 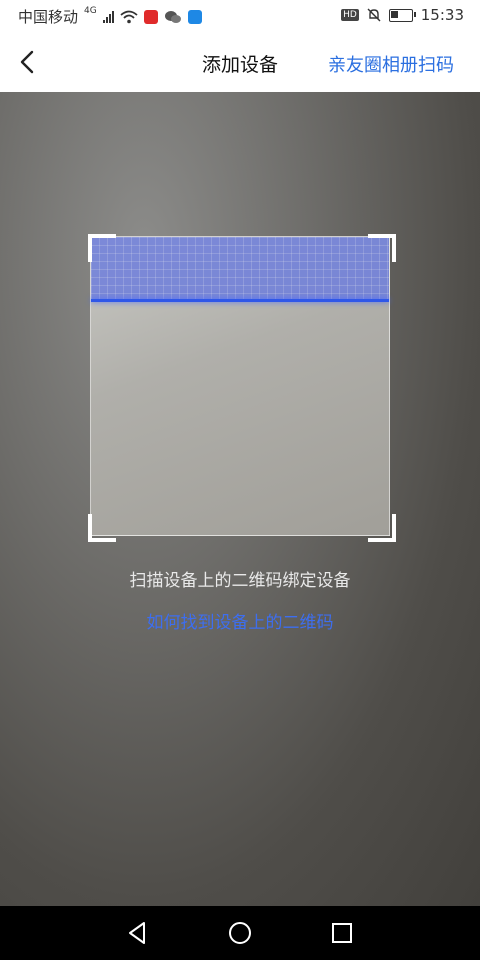 I want to click on mute-bell-icon, so click(x=374, y=15).